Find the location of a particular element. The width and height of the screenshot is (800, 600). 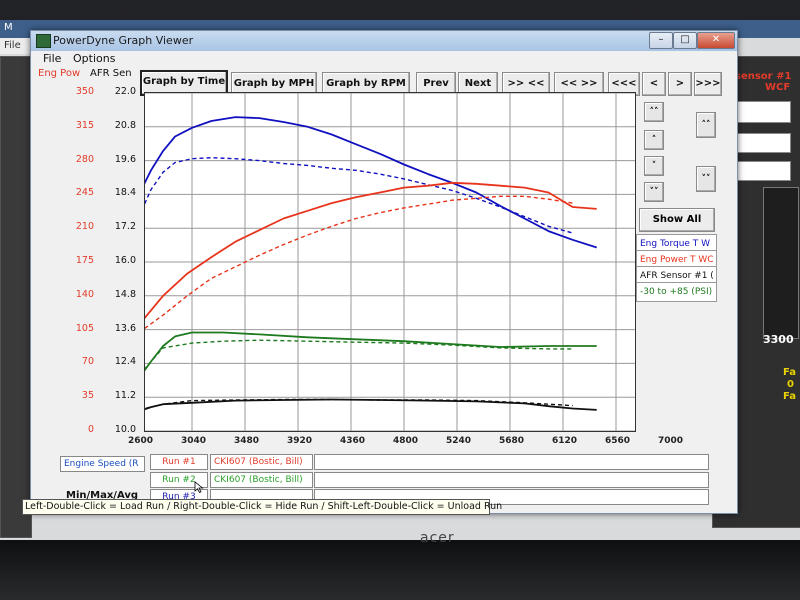

background-fa-1: Fa is located at coordinates (789, 372).